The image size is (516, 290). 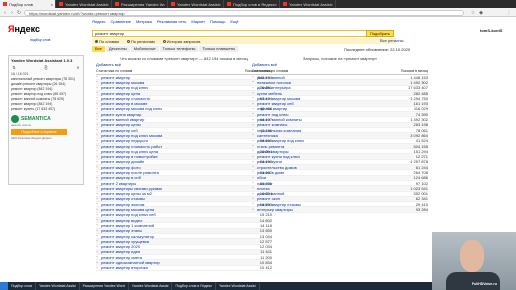 What do you see at coordinates (173, 214) in the screenshot?
I see `keyword-link: ремонт квартир под ключ спб` at bounding box center [173, 214].